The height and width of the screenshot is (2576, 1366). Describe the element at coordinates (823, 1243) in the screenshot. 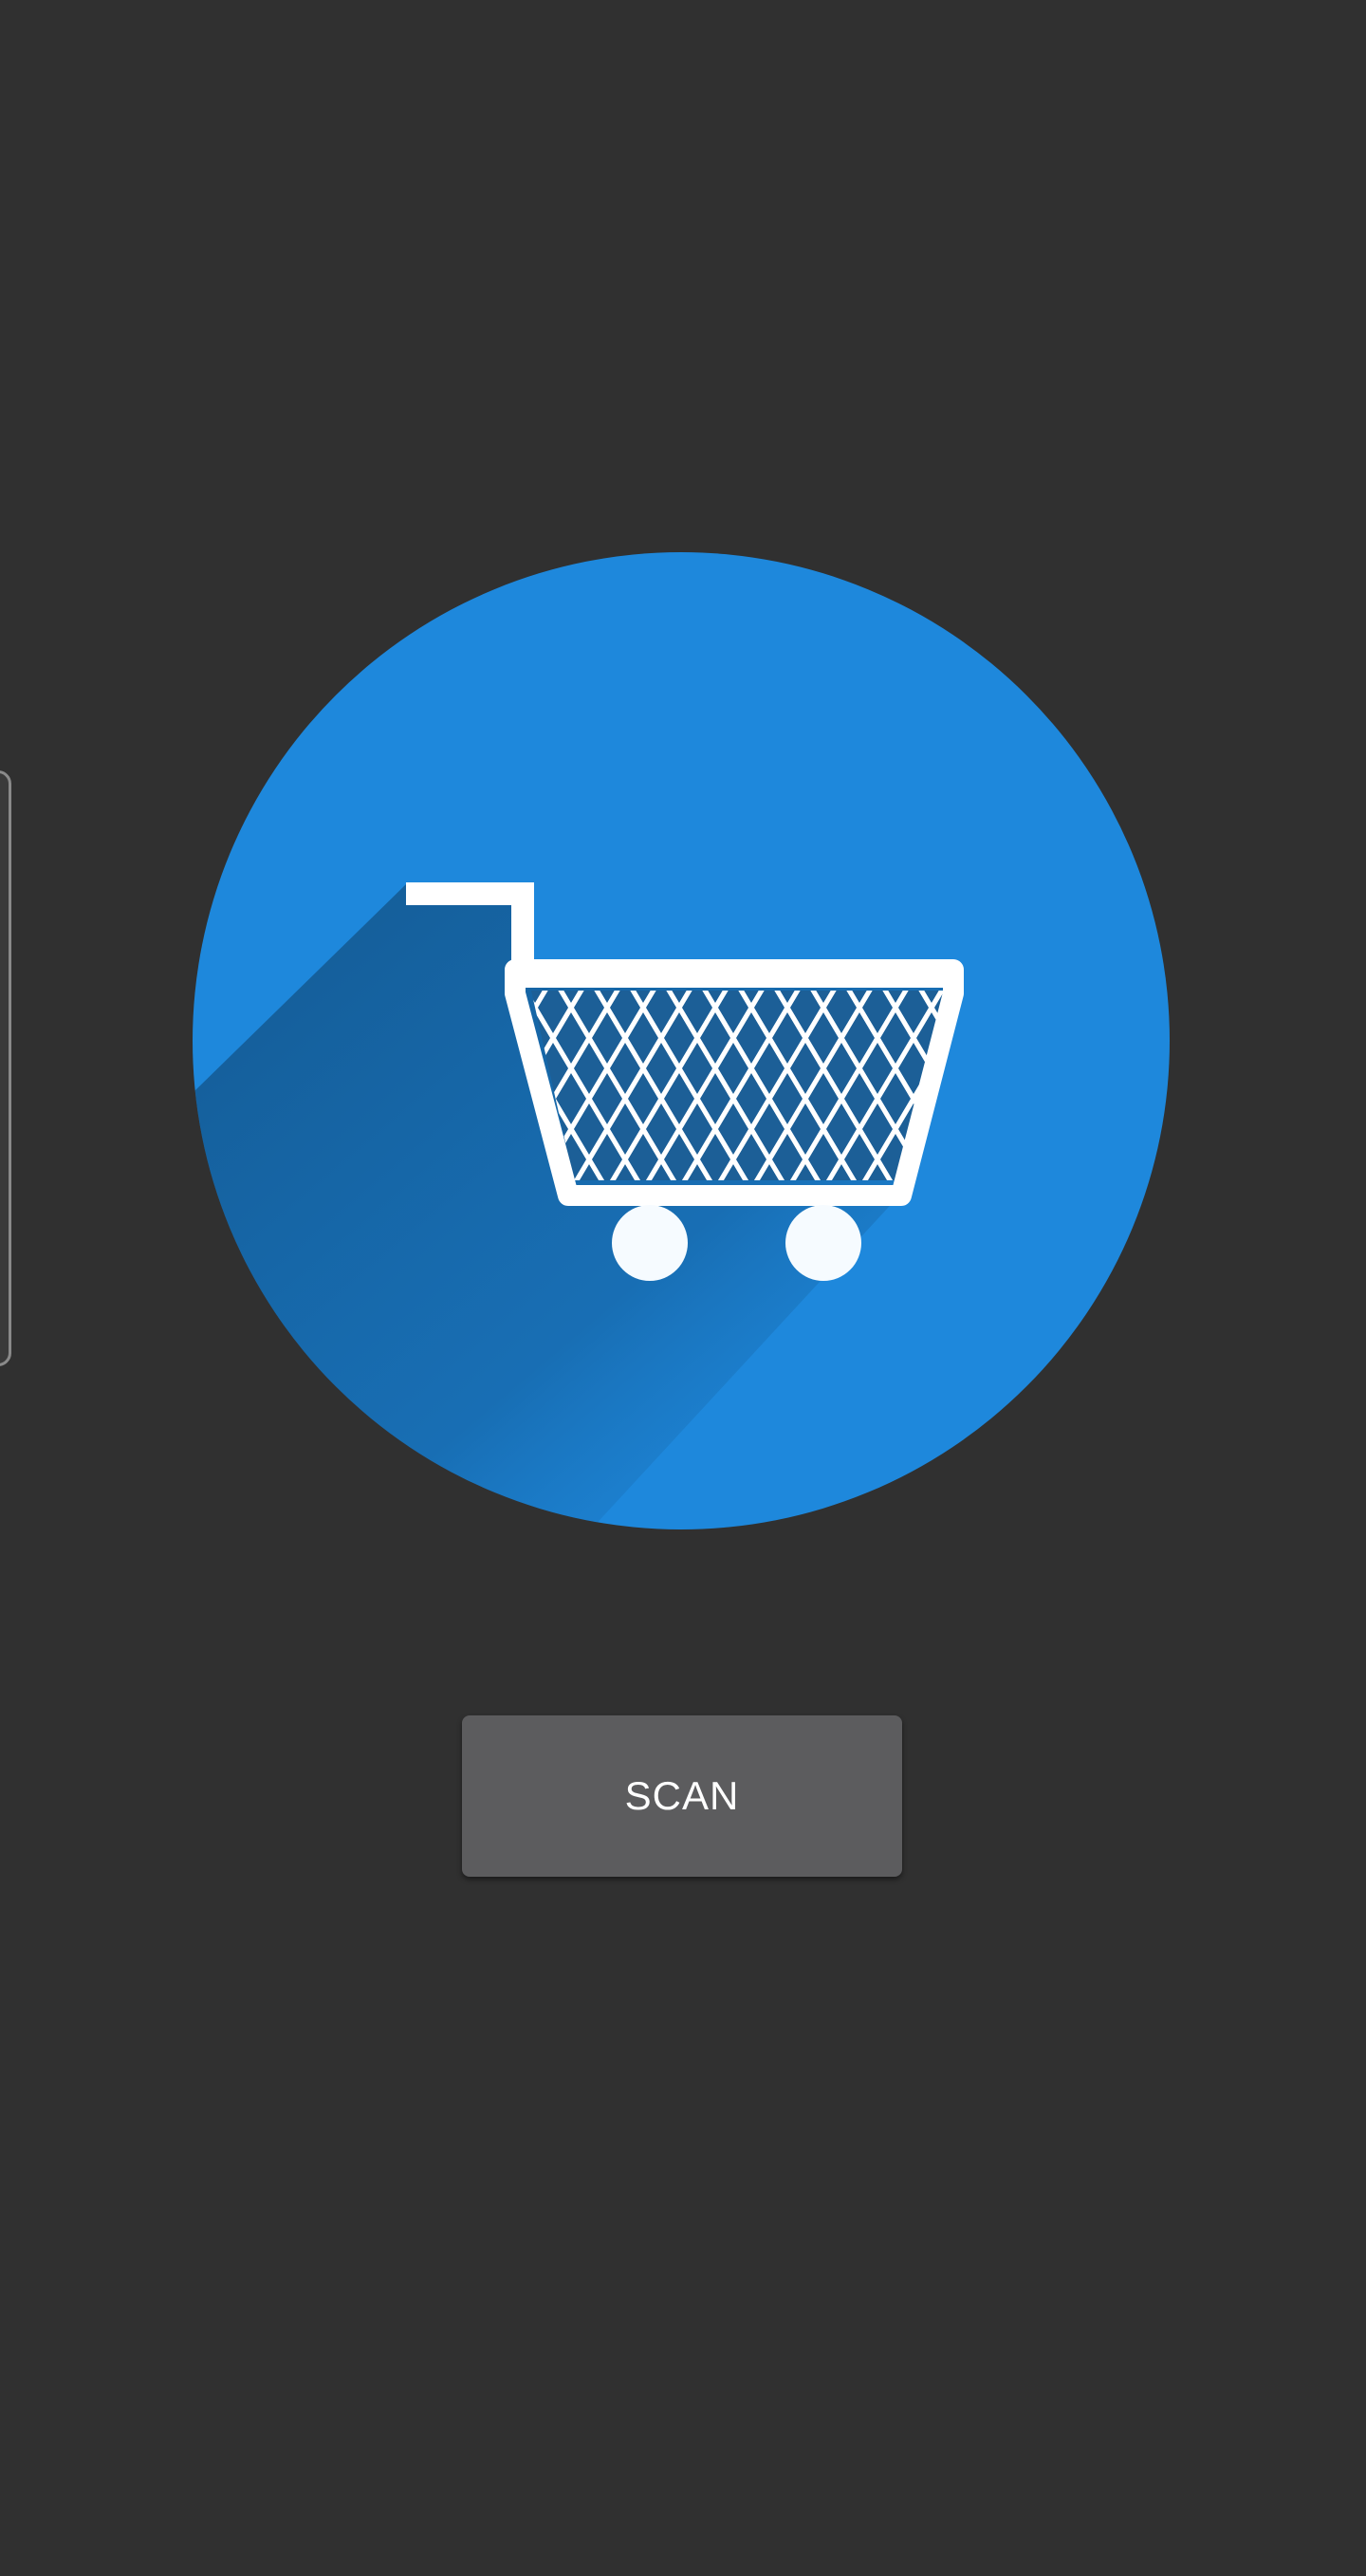

I see `cart-wheel-right` at that location.